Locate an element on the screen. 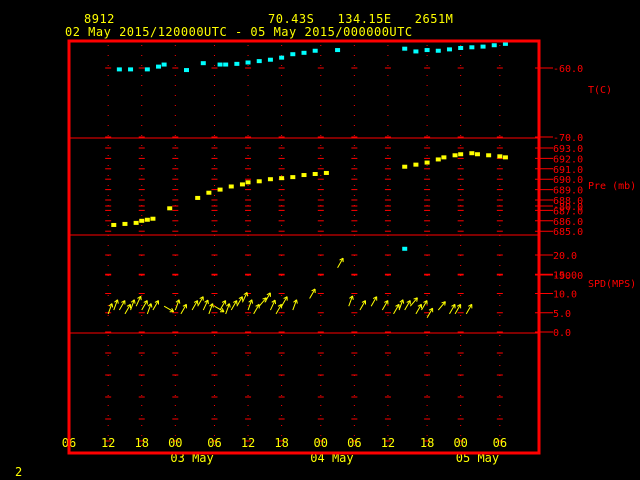 The width and height of the screenshot is (640, 480). y-tick-label: 15.0 is located at coordinates (565, 275).